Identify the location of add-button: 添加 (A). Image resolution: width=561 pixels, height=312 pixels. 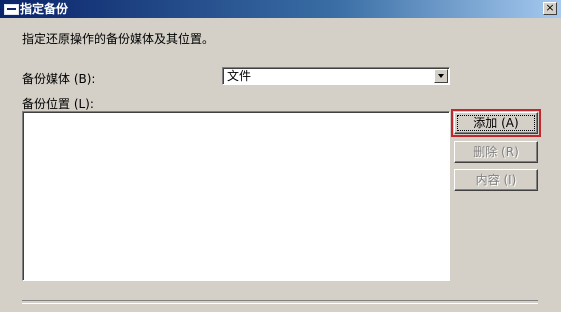
(496, 123).